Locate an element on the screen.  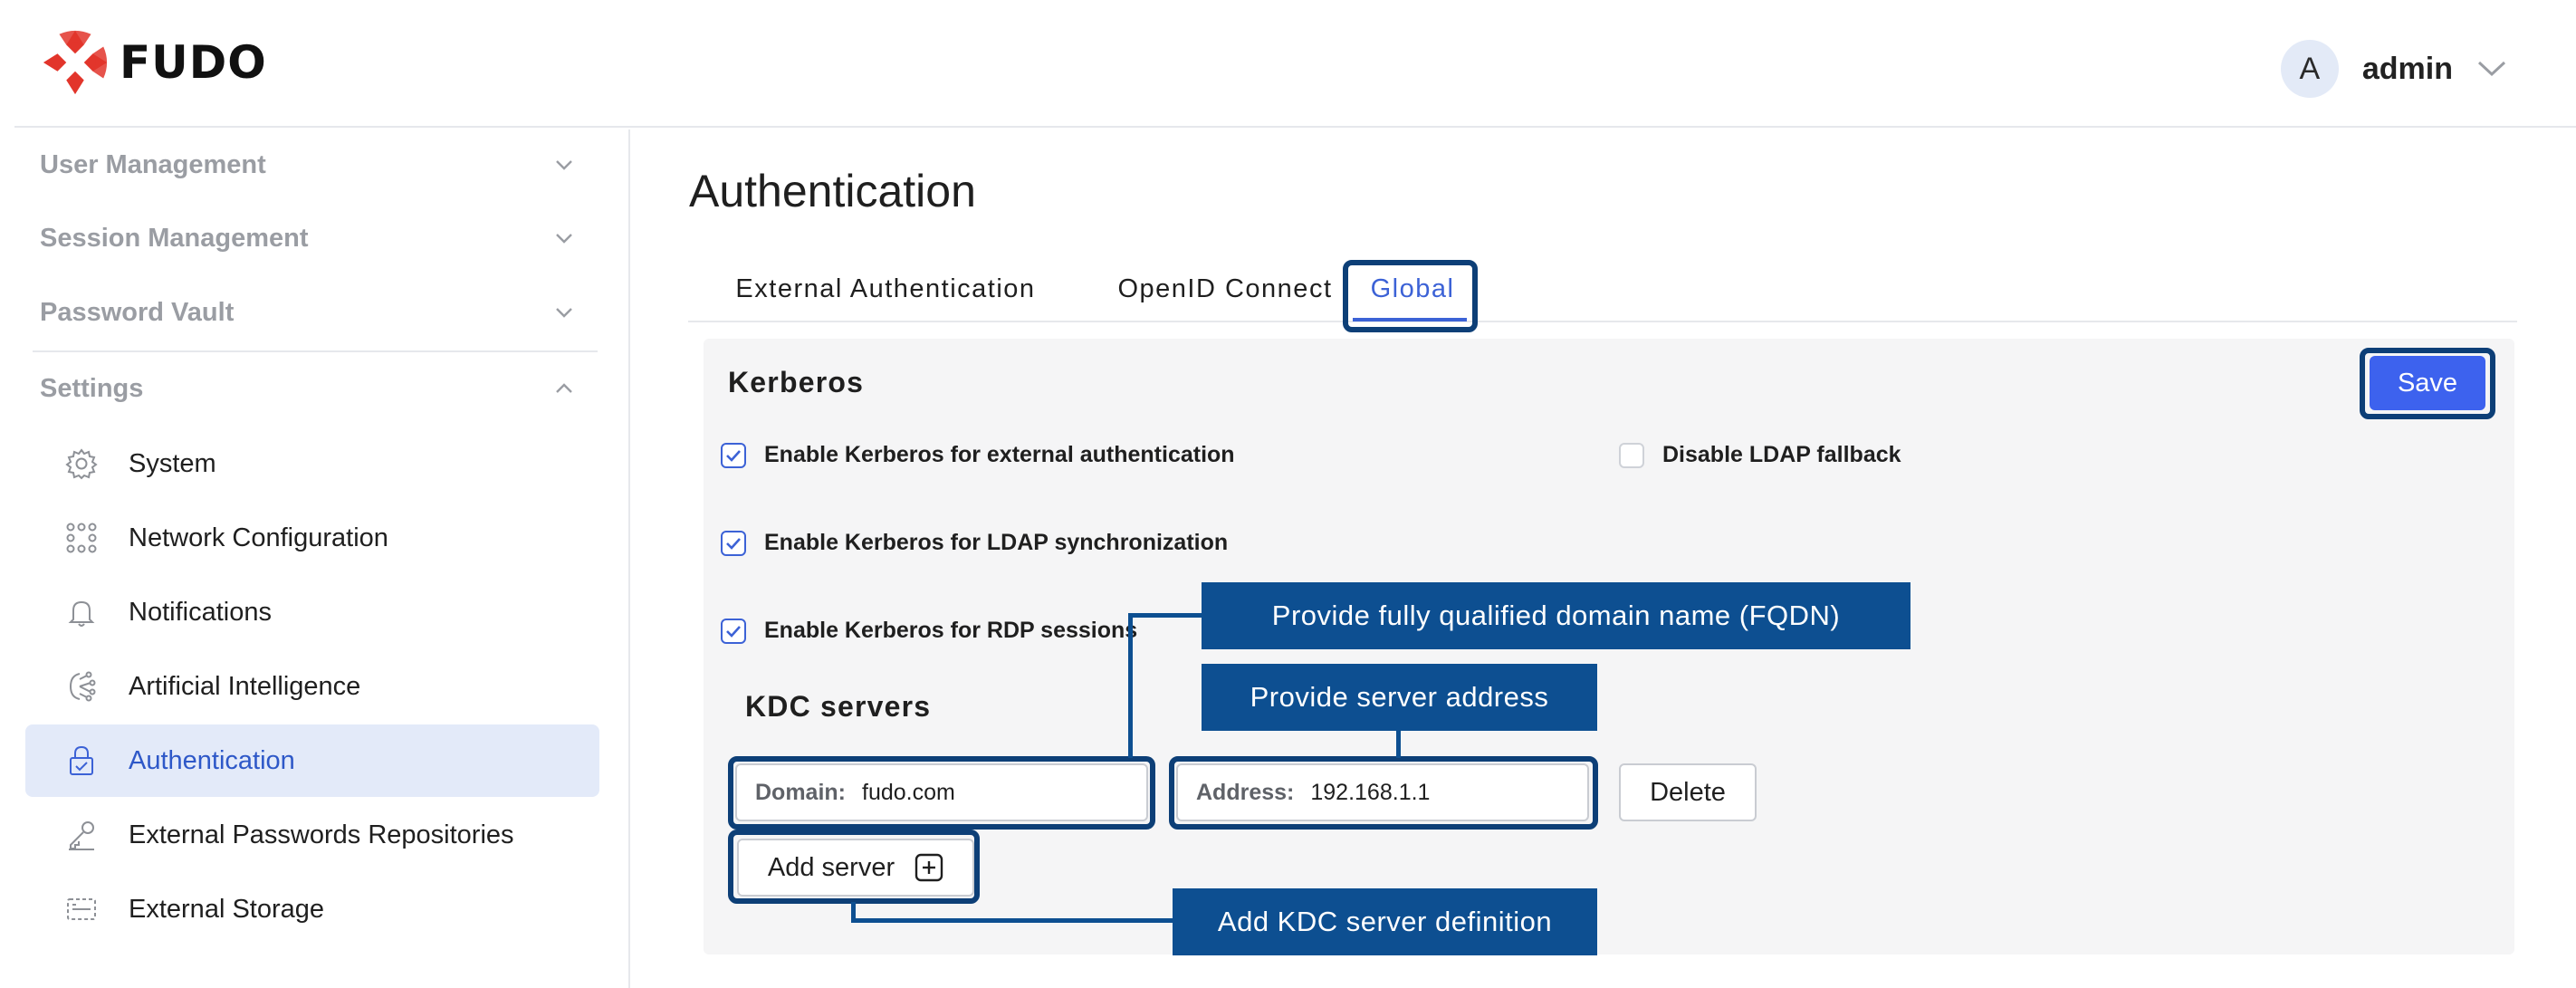
option-kerberos-ldap-sync: Enable Kerberos for LDAP synchronization is located at coordinates (974, 543).